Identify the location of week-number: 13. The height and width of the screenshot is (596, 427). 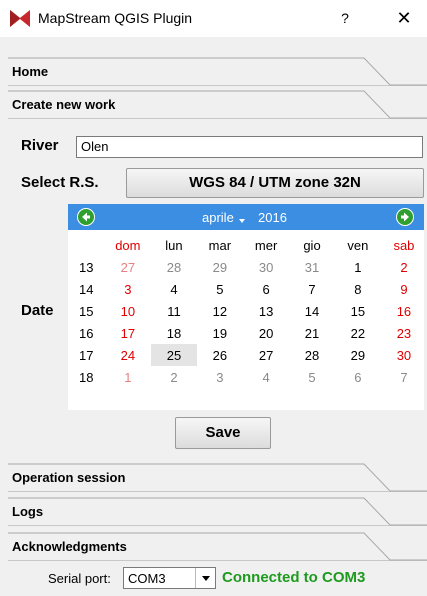
(86, 267).